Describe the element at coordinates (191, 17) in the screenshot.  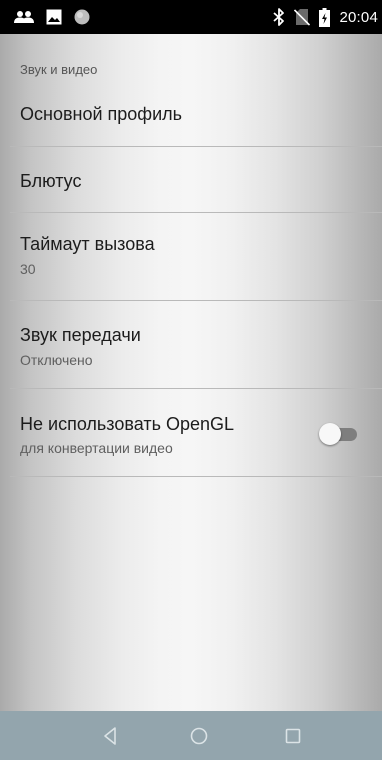
I see `status-bar: 20:04` at that location.